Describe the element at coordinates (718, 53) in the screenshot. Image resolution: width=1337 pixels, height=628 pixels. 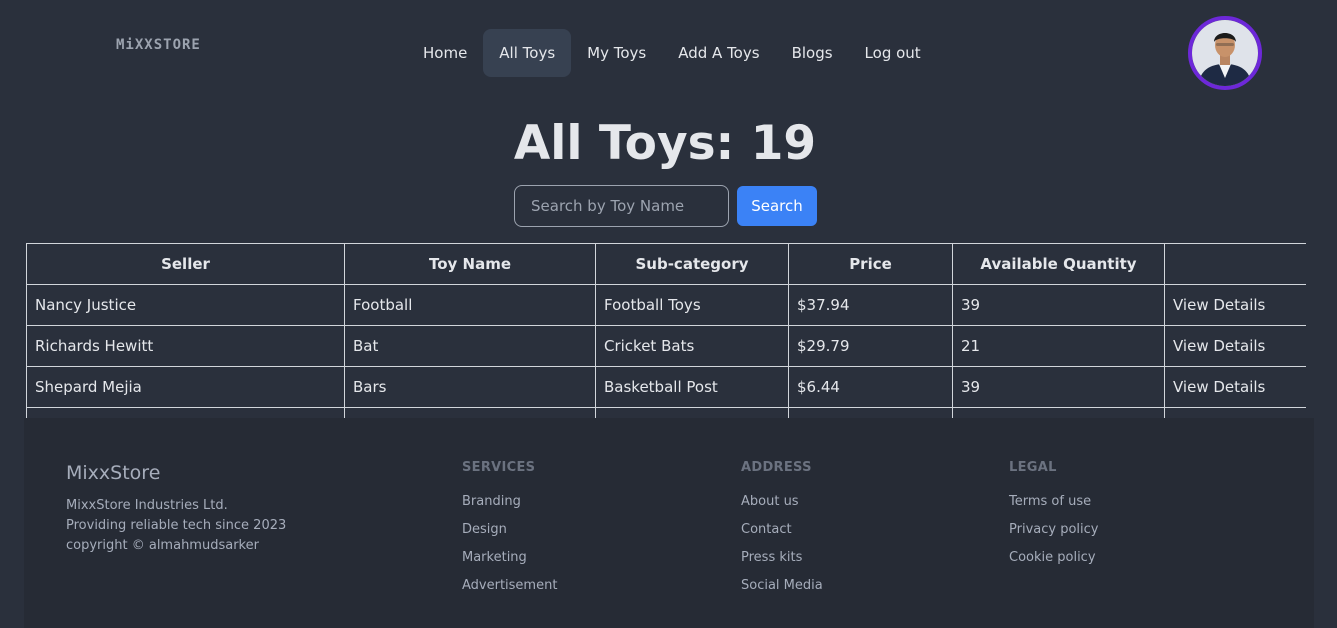
I see `nav-item-add-a-toys: Add A Toys` at that location.